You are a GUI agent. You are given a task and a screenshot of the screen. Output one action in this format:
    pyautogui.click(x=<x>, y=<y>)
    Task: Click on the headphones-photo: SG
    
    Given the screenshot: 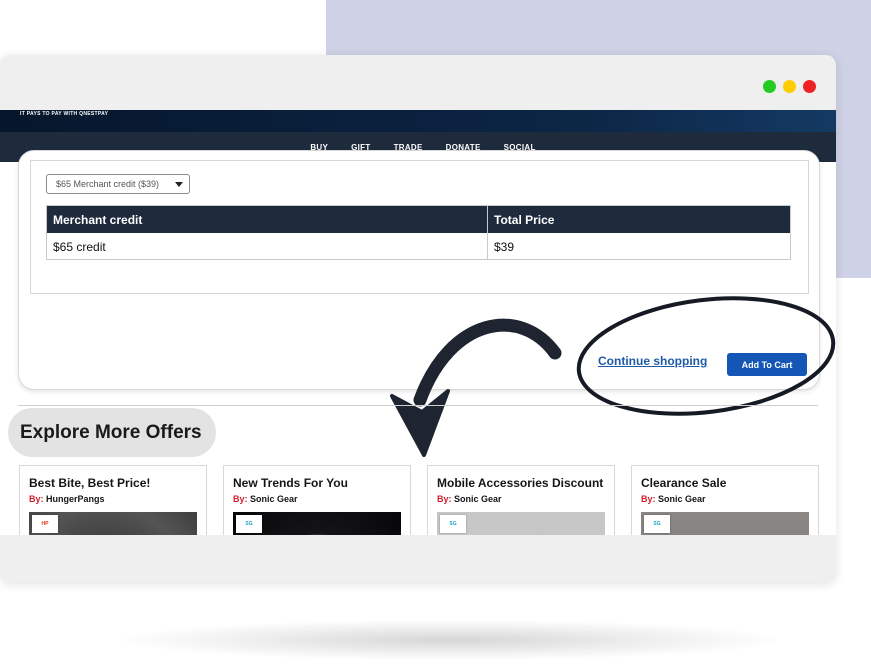 What is the action you would take?
    pyautogui.click(x=317, y=523)
    